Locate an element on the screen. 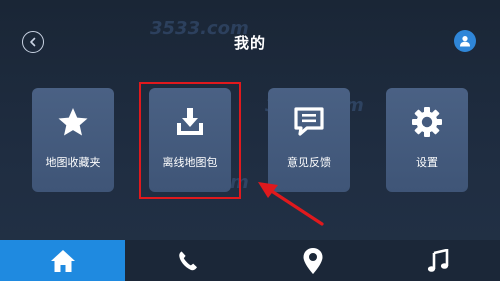 The width and height of the screenshot is (500, 281). nav-phone is located at coordinates (187, 260).